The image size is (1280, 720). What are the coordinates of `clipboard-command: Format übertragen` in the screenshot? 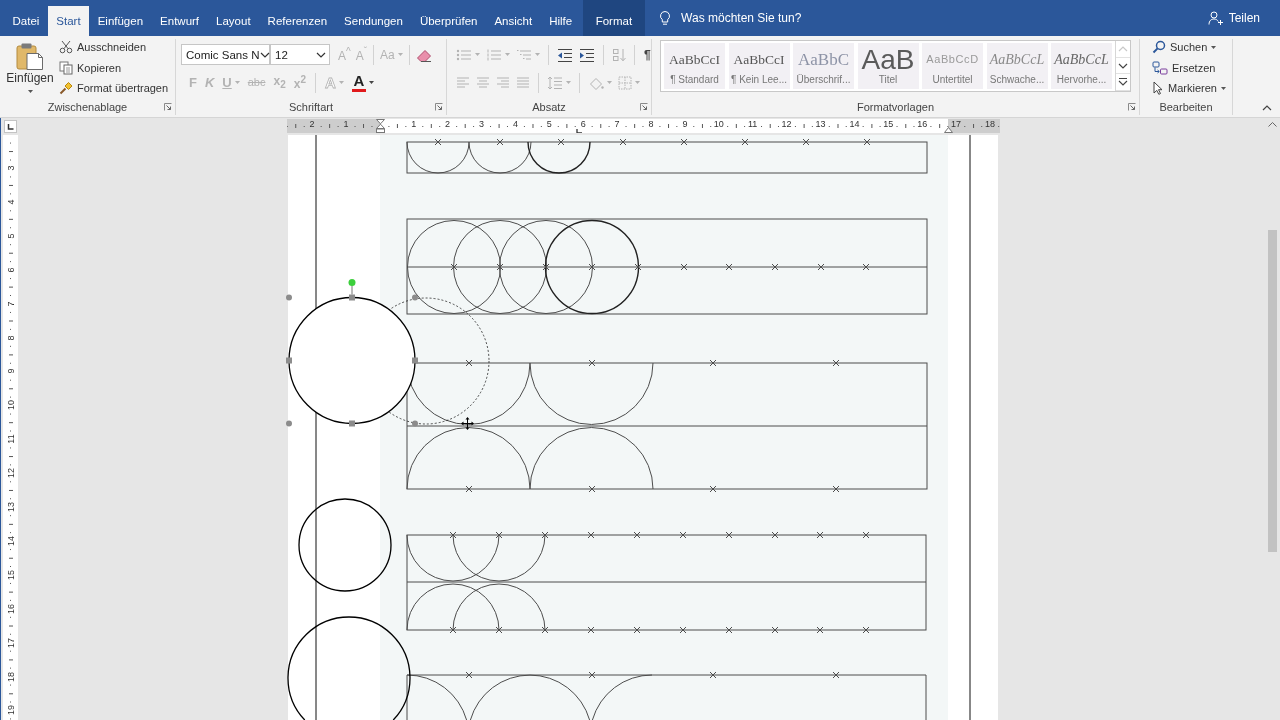 It's located at (114, 88).